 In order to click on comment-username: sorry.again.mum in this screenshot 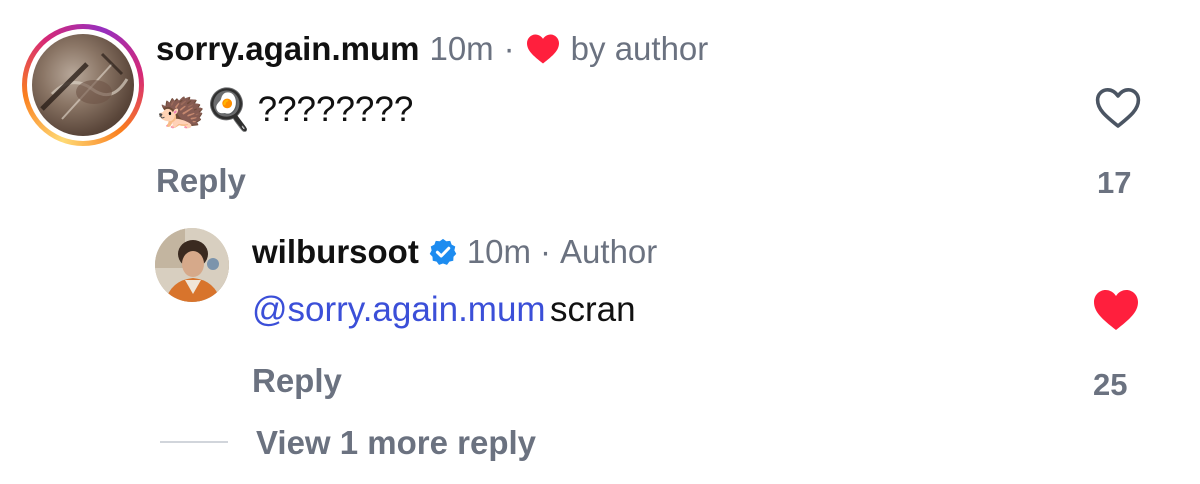, I will do `click(287, 49)`.